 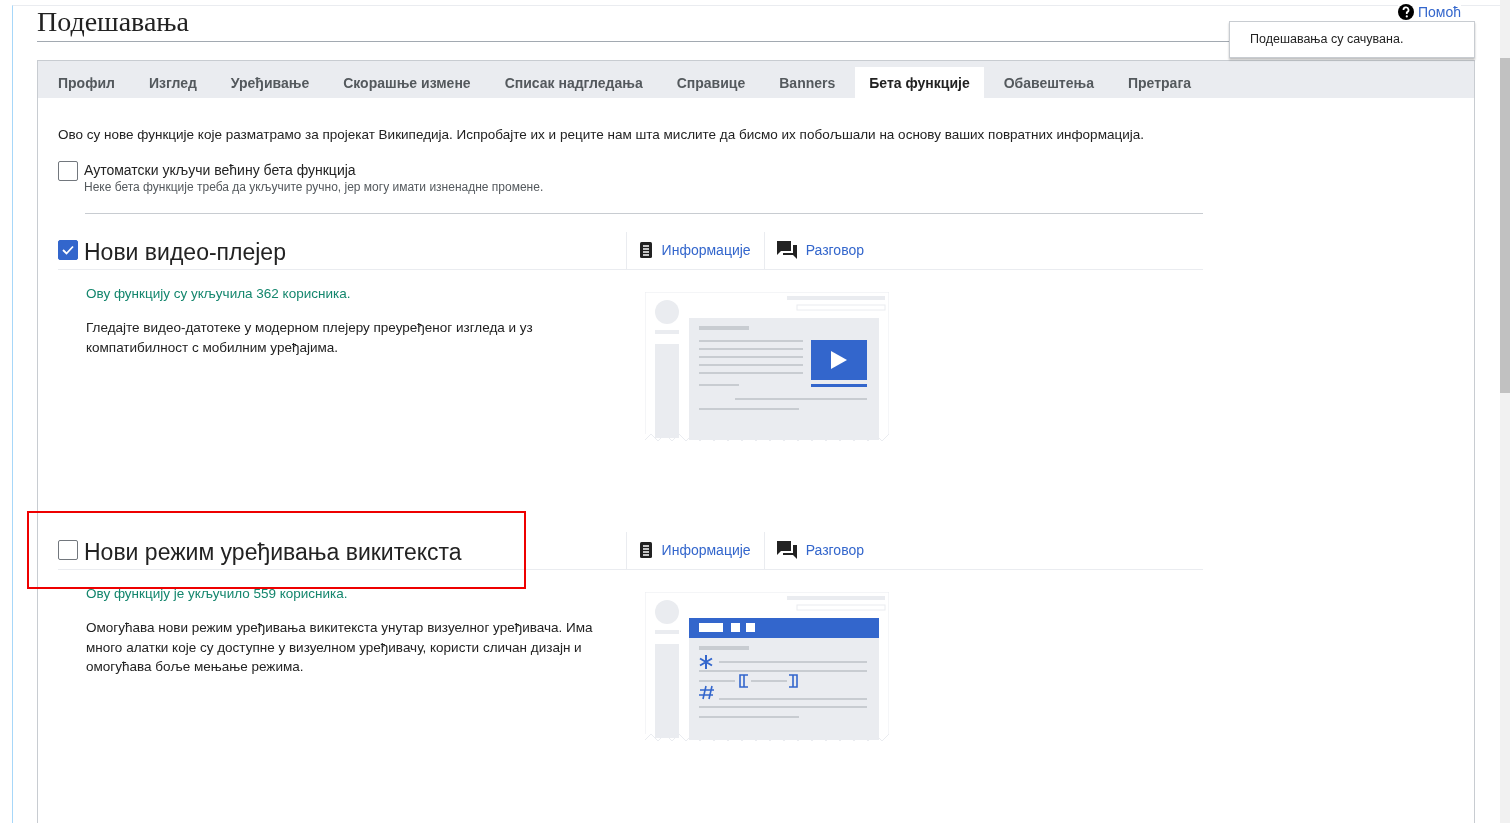 I want to click on tab: Уређивање, so click(x=270, y=82).